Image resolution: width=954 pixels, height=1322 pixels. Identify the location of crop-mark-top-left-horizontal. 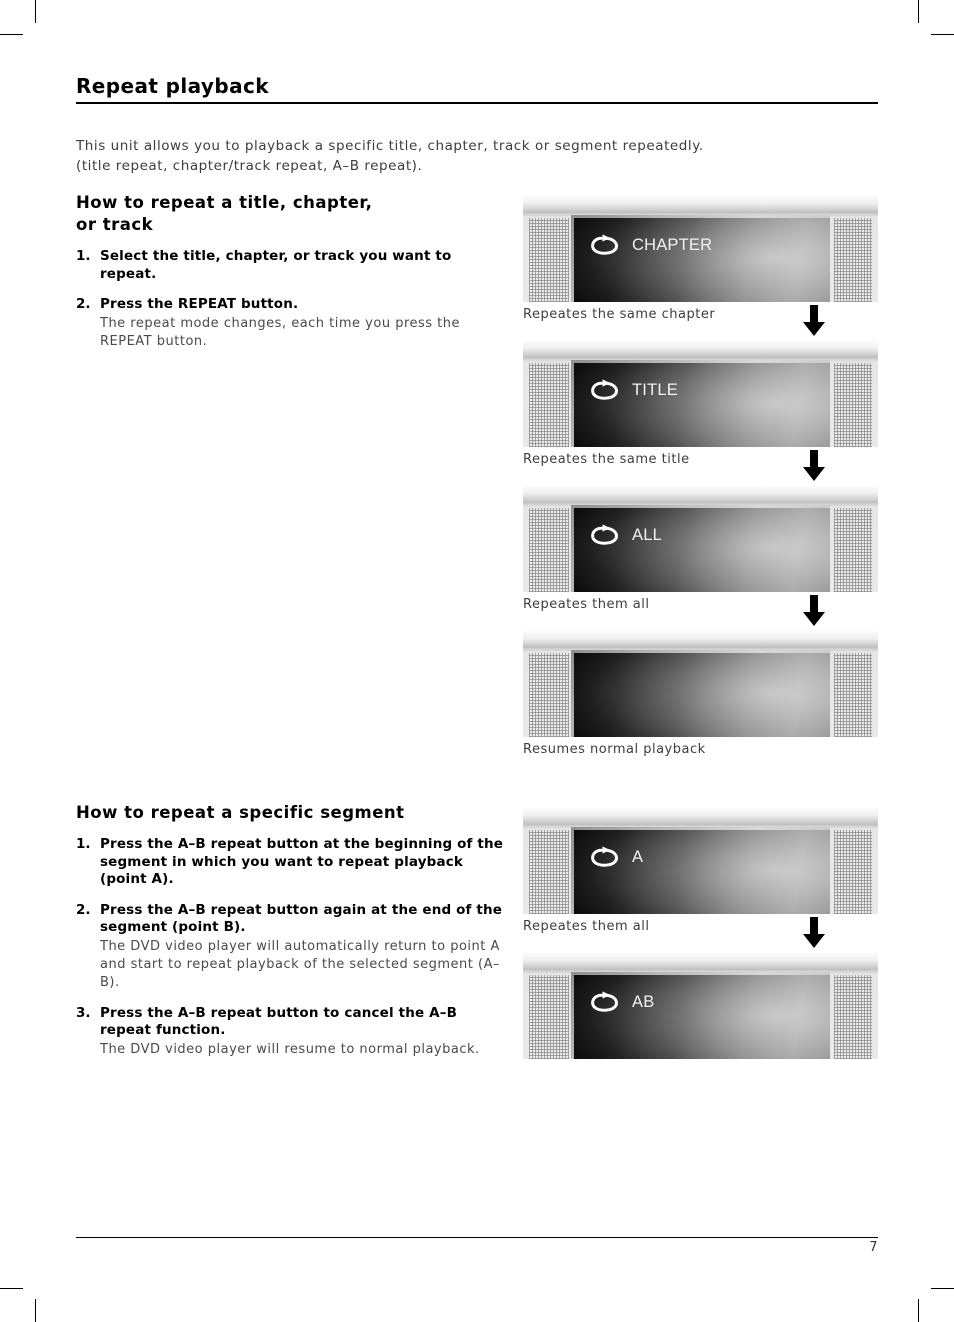
(11, 34).